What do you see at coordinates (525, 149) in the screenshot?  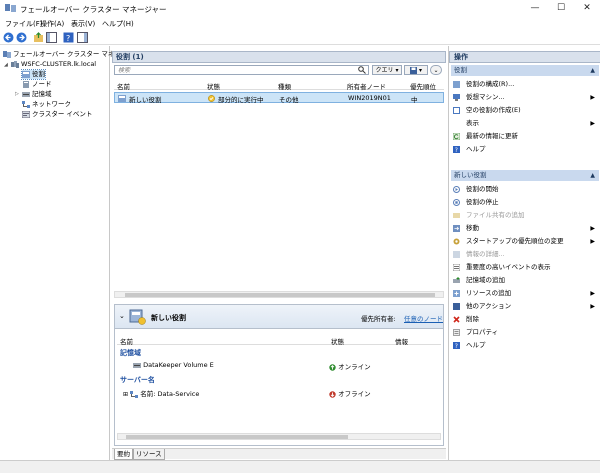 I see `action-help: ? ヘルプ` at bounding box center [525, 149].